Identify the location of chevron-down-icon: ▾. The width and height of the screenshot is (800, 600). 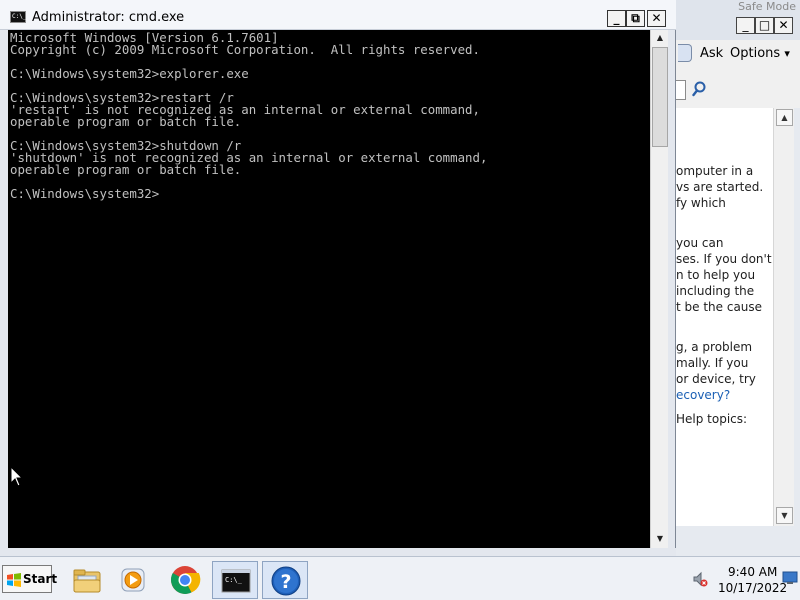
(787, 53).